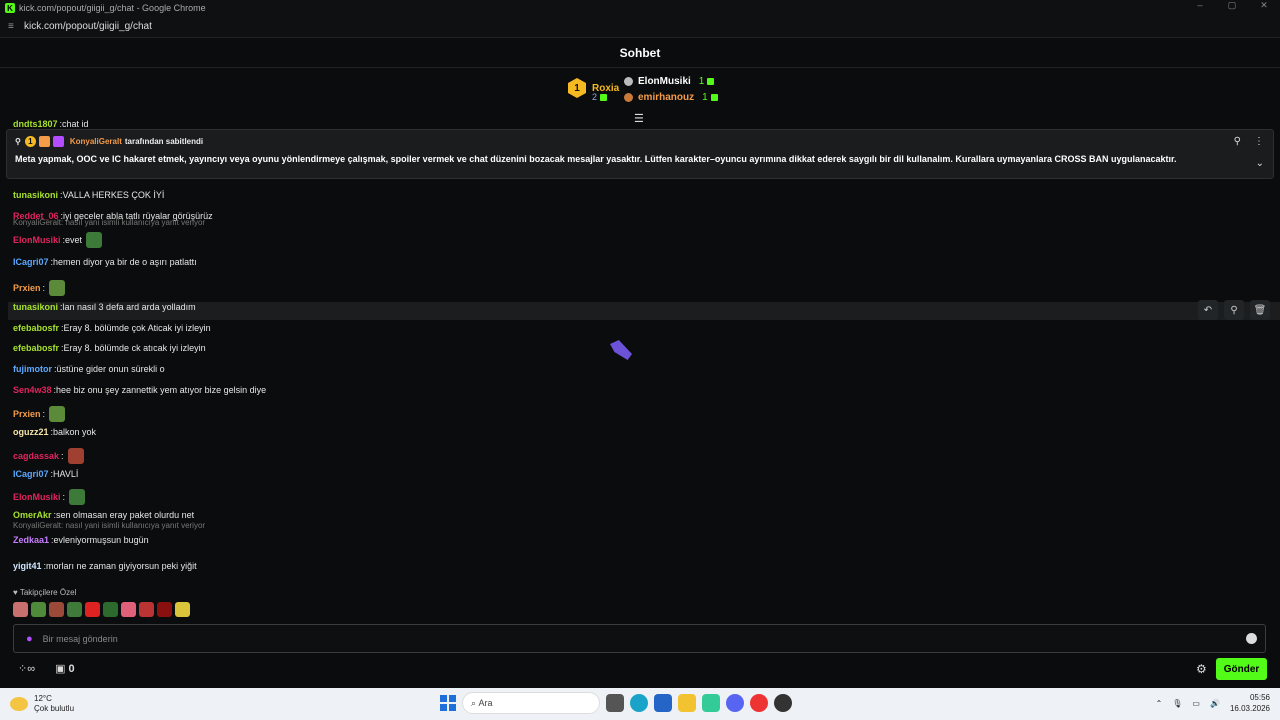  I want to click on maximize-button: ▢, so click(1232, 5).